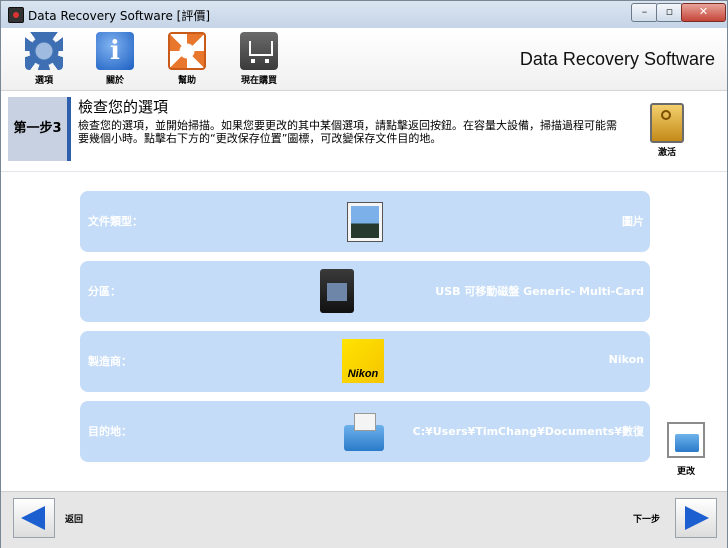  I want to click on nikon-logo-icon: Nikon, so click(363, 361).